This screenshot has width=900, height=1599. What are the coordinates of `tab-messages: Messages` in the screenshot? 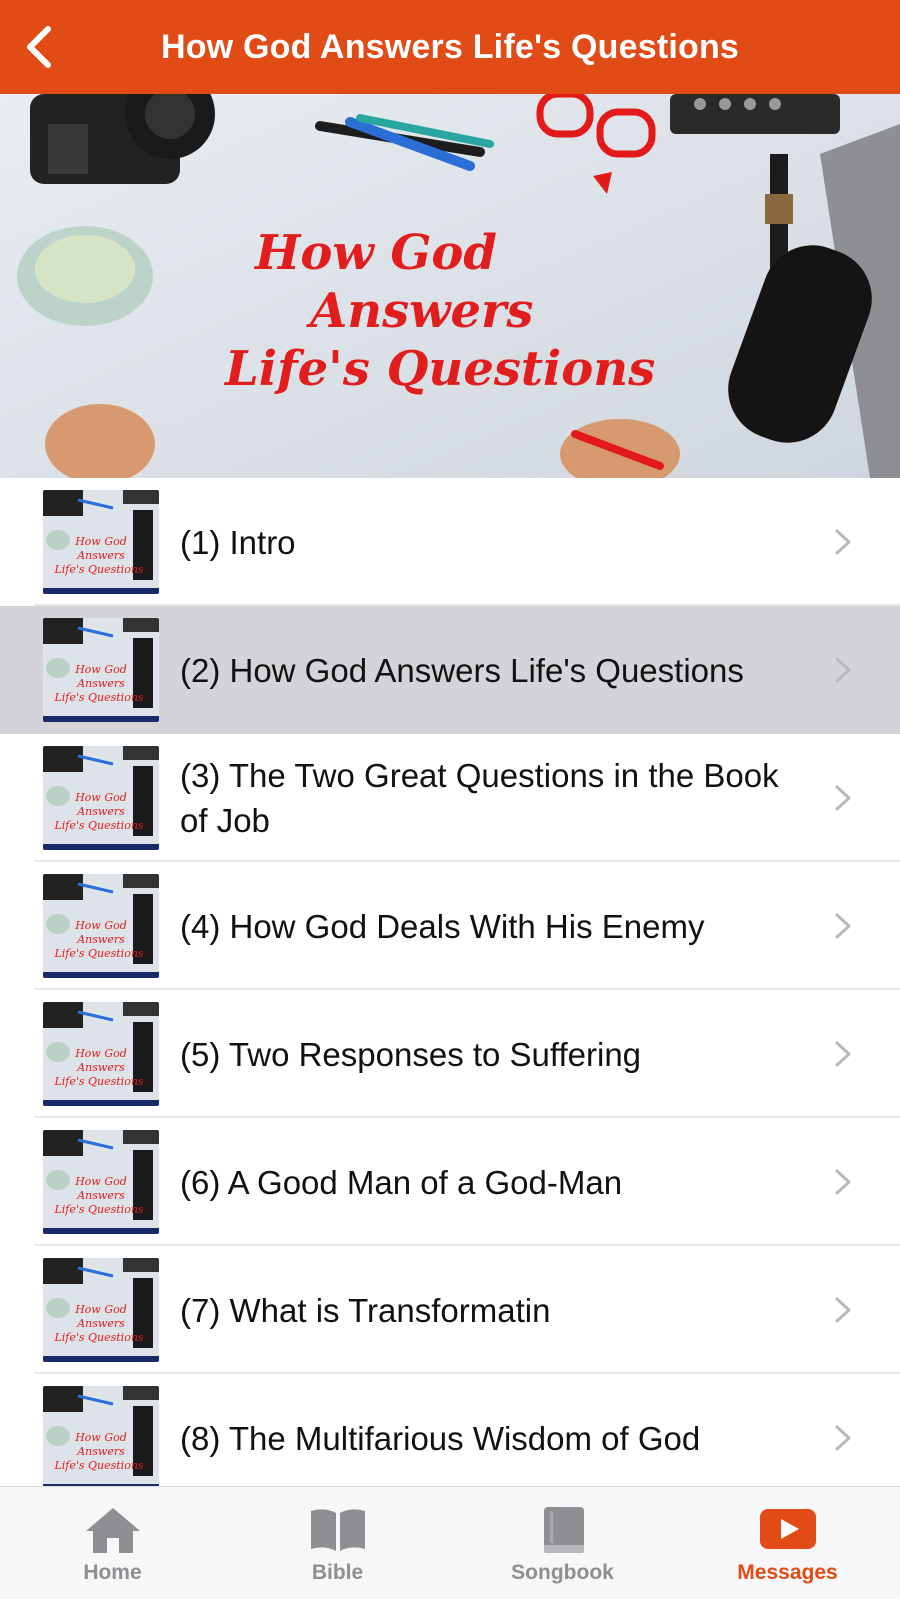 It's located at (787, 1543).